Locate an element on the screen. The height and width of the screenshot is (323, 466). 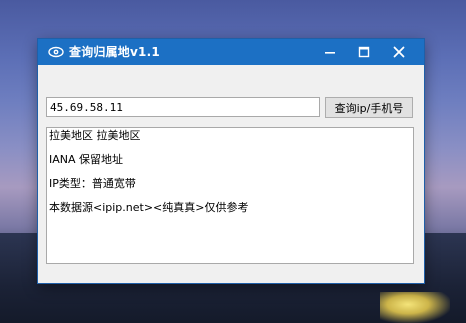
app-eye-icon is located at coordinates (56, 52).